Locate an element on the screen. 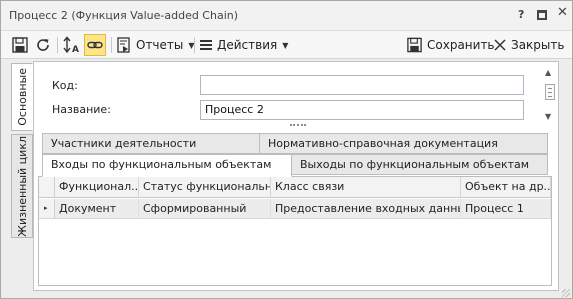  svg-text: A is located at coordinates (75, 49).